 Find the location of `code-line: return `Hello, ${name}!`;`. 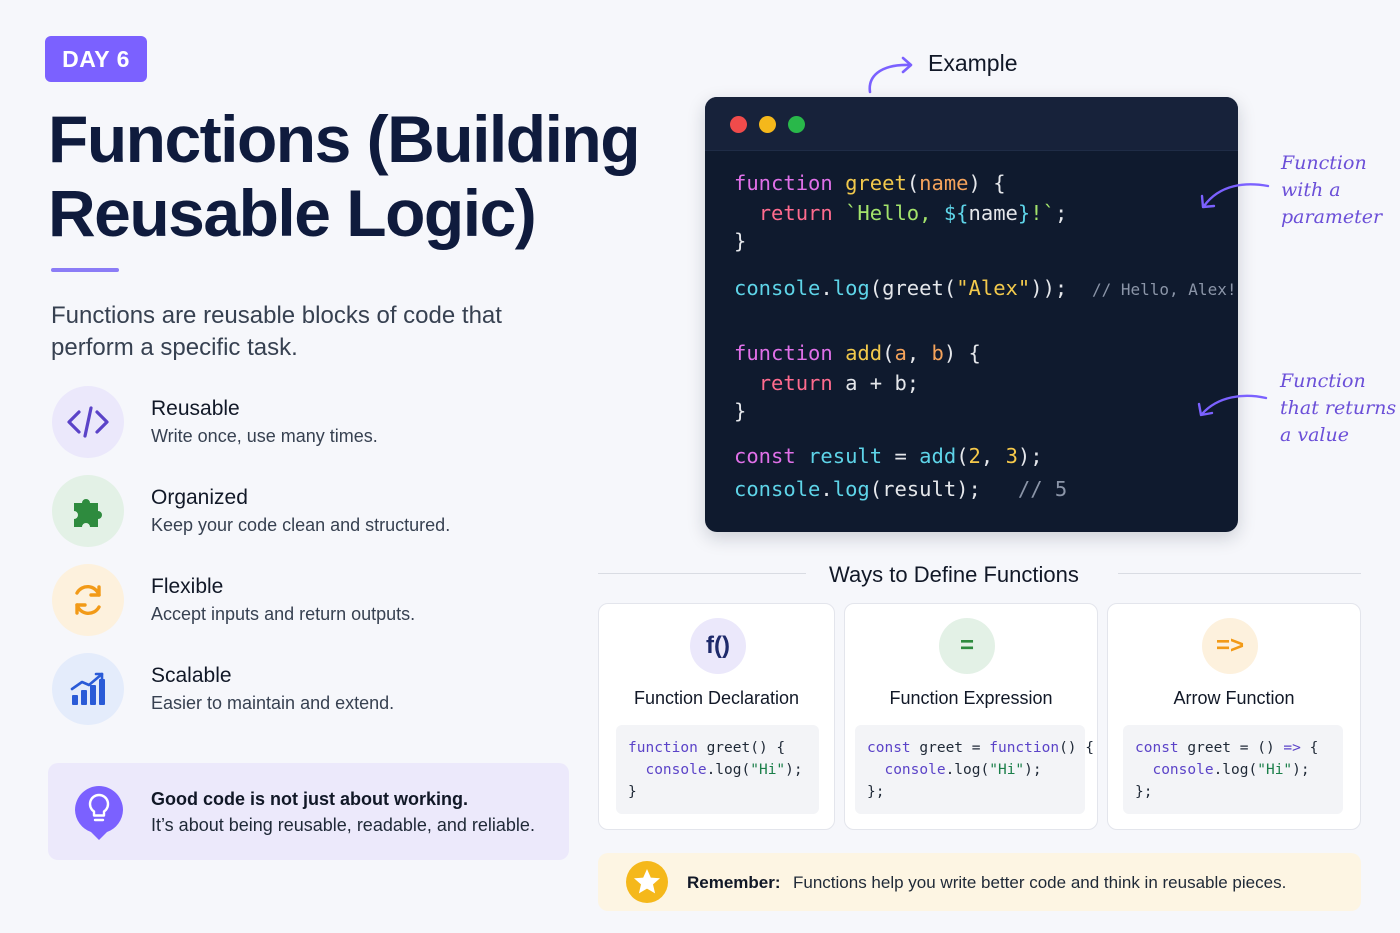

code-line: return `Hello, ${name}!`; is located at coordinates (913, 213).